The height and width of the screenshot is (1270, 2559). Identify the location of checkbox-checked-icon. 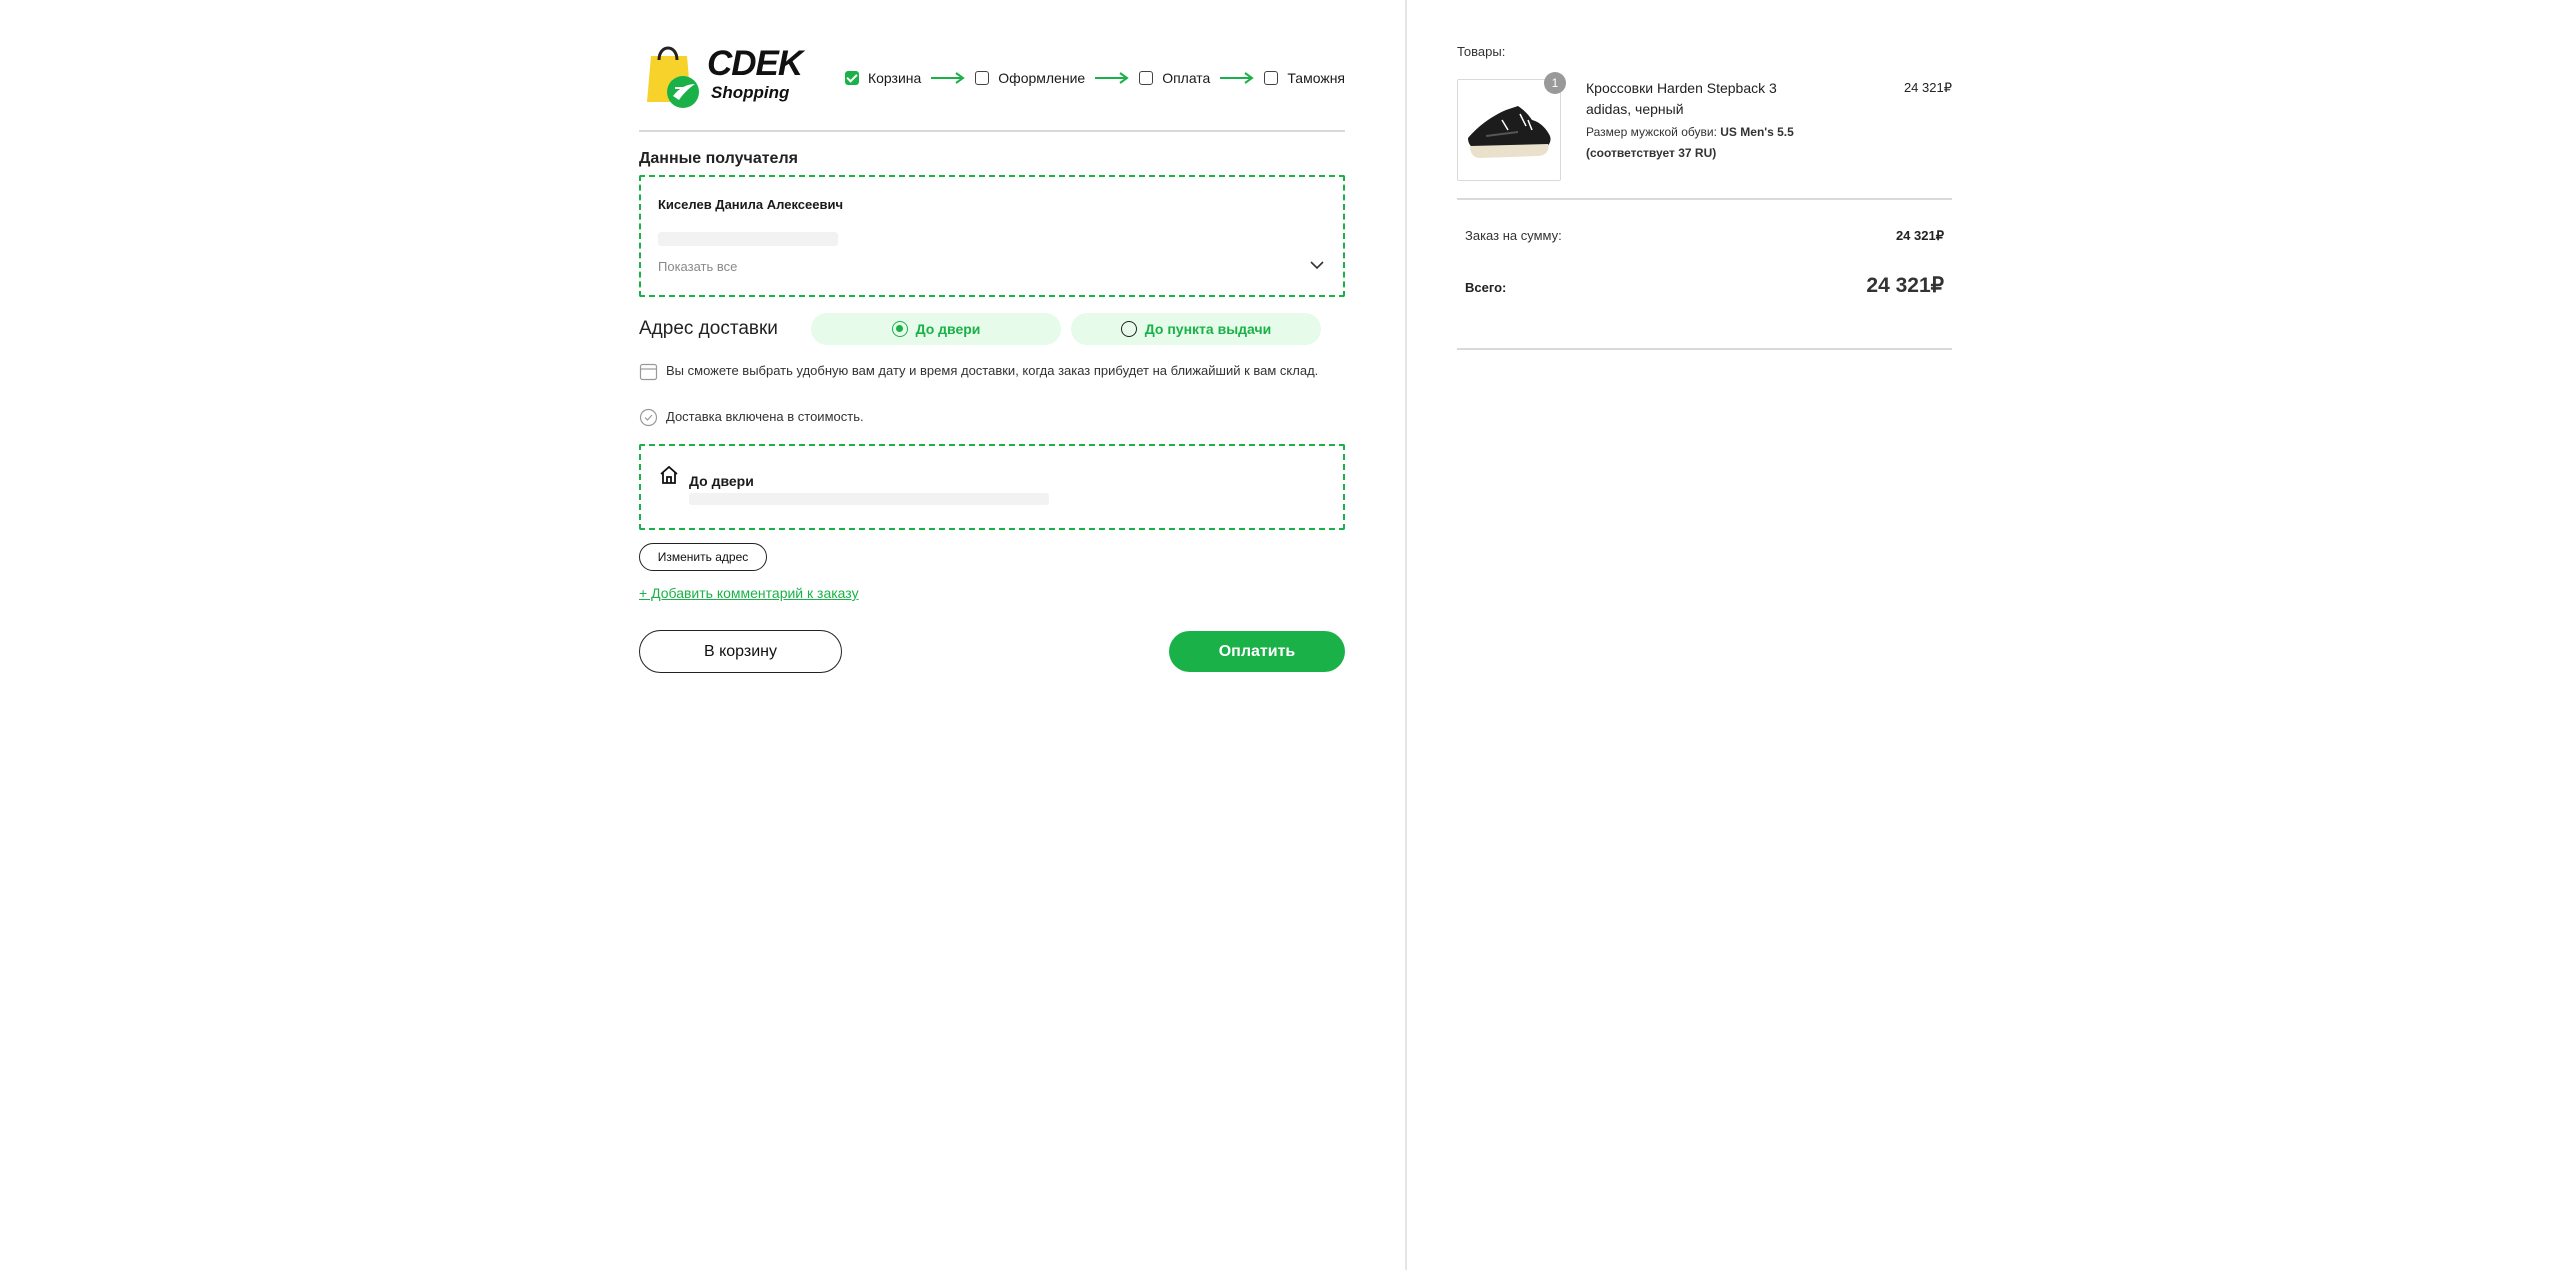
(851, 78).